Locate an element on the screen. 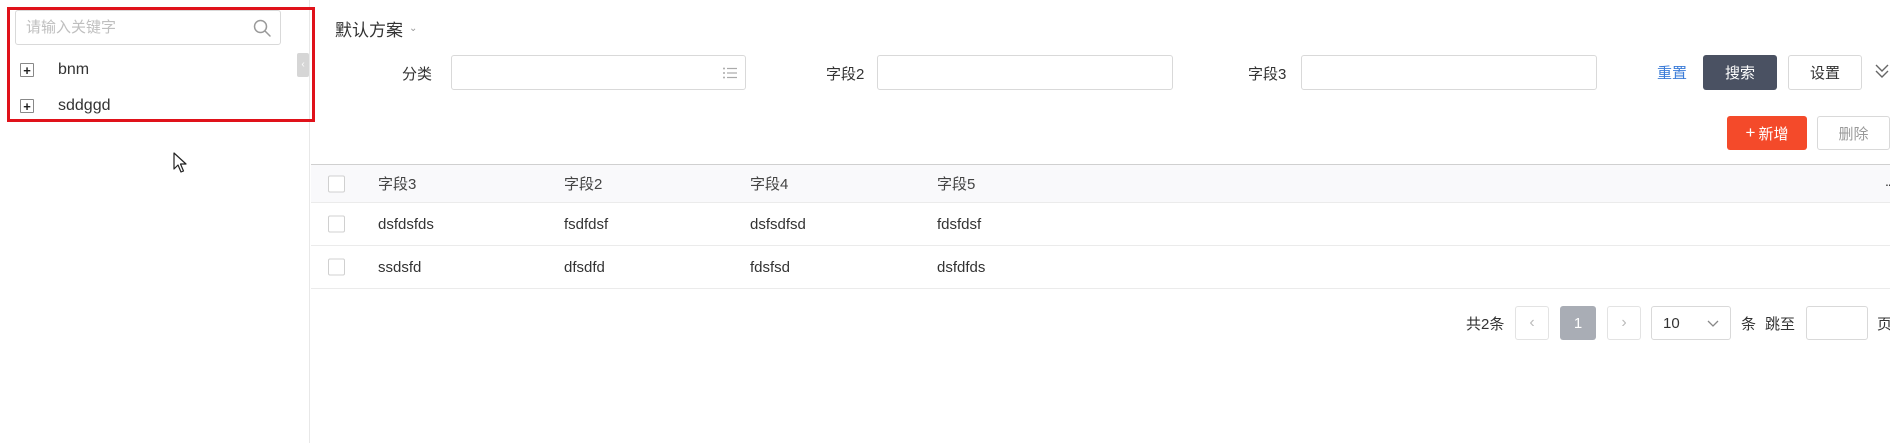  table-cell: fsdfdsf is located at coordinates (586, 224).